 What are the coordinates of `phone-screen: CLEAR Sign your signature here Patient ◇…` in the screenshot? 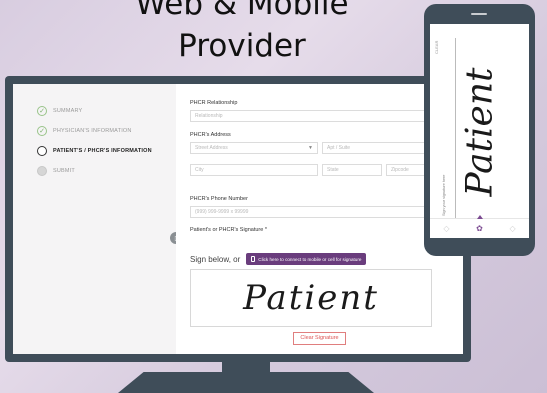 It's located at (479, 131).